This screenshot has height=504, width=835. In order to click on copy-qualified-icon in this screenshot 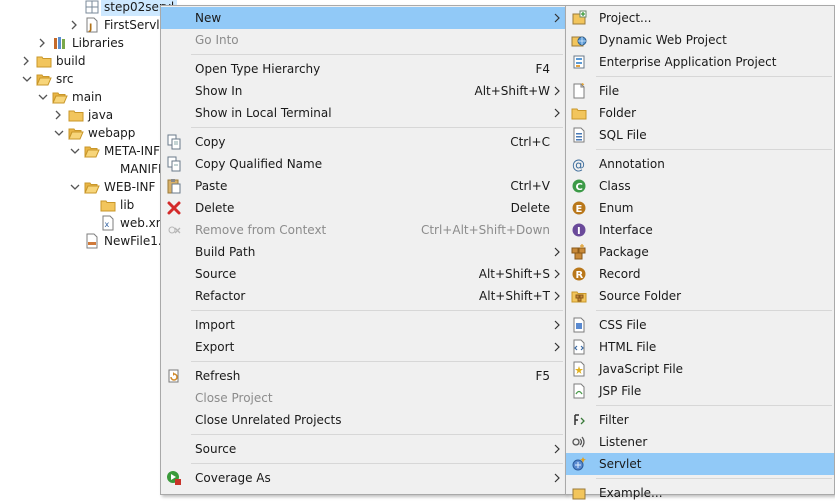, I will do `click(174, 164)`.